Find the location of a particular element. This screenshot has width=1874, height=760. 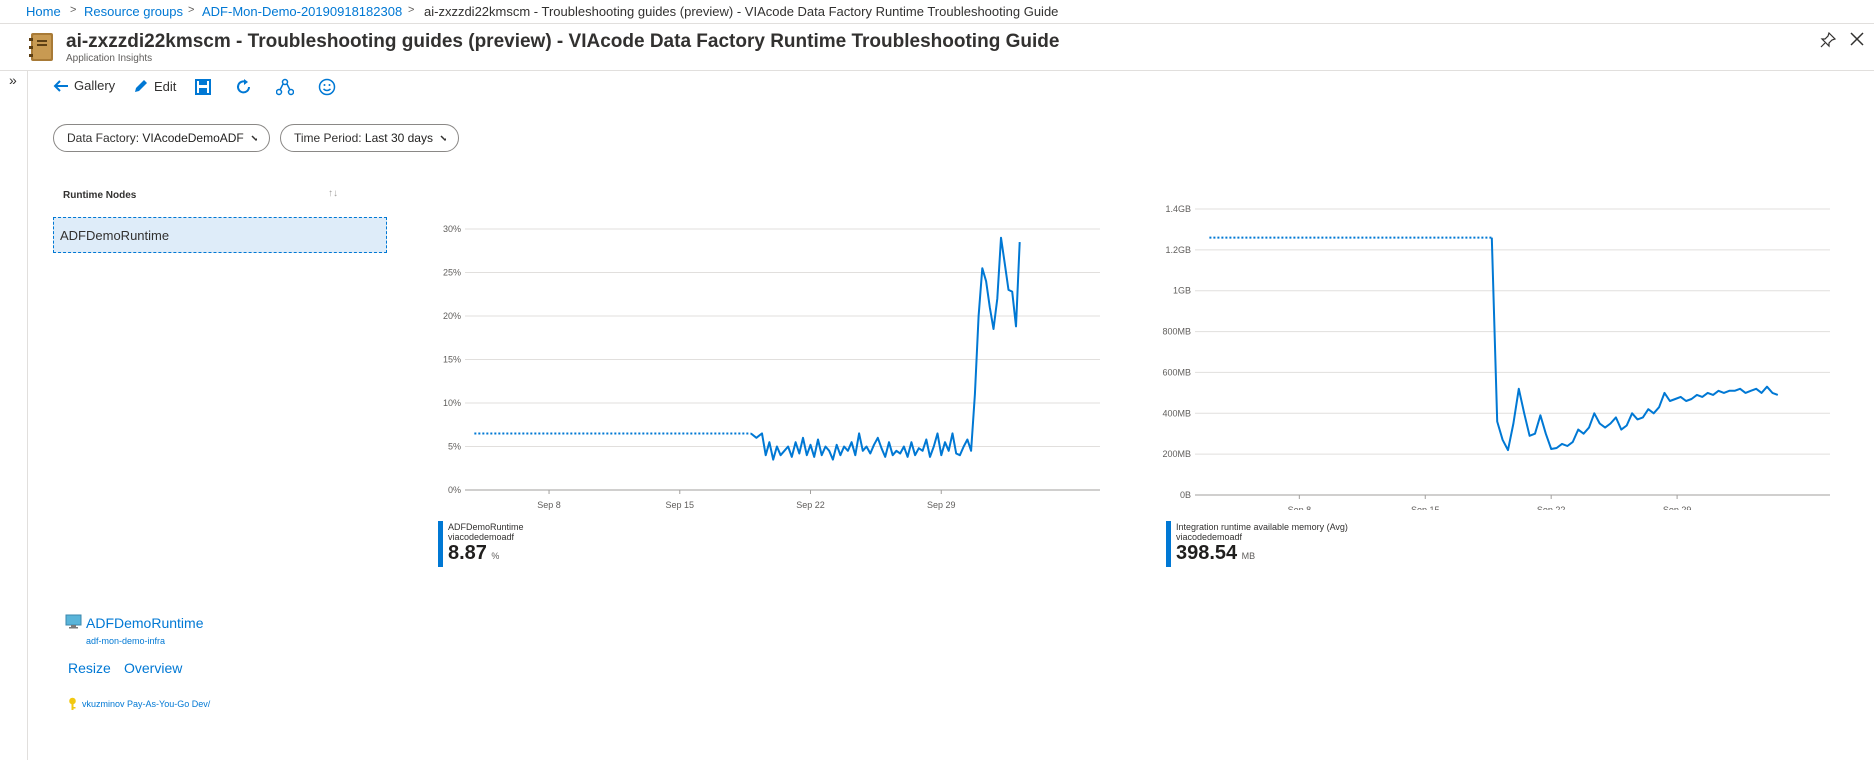

y-tick-label: 25% is located at coordinates (452, 273).